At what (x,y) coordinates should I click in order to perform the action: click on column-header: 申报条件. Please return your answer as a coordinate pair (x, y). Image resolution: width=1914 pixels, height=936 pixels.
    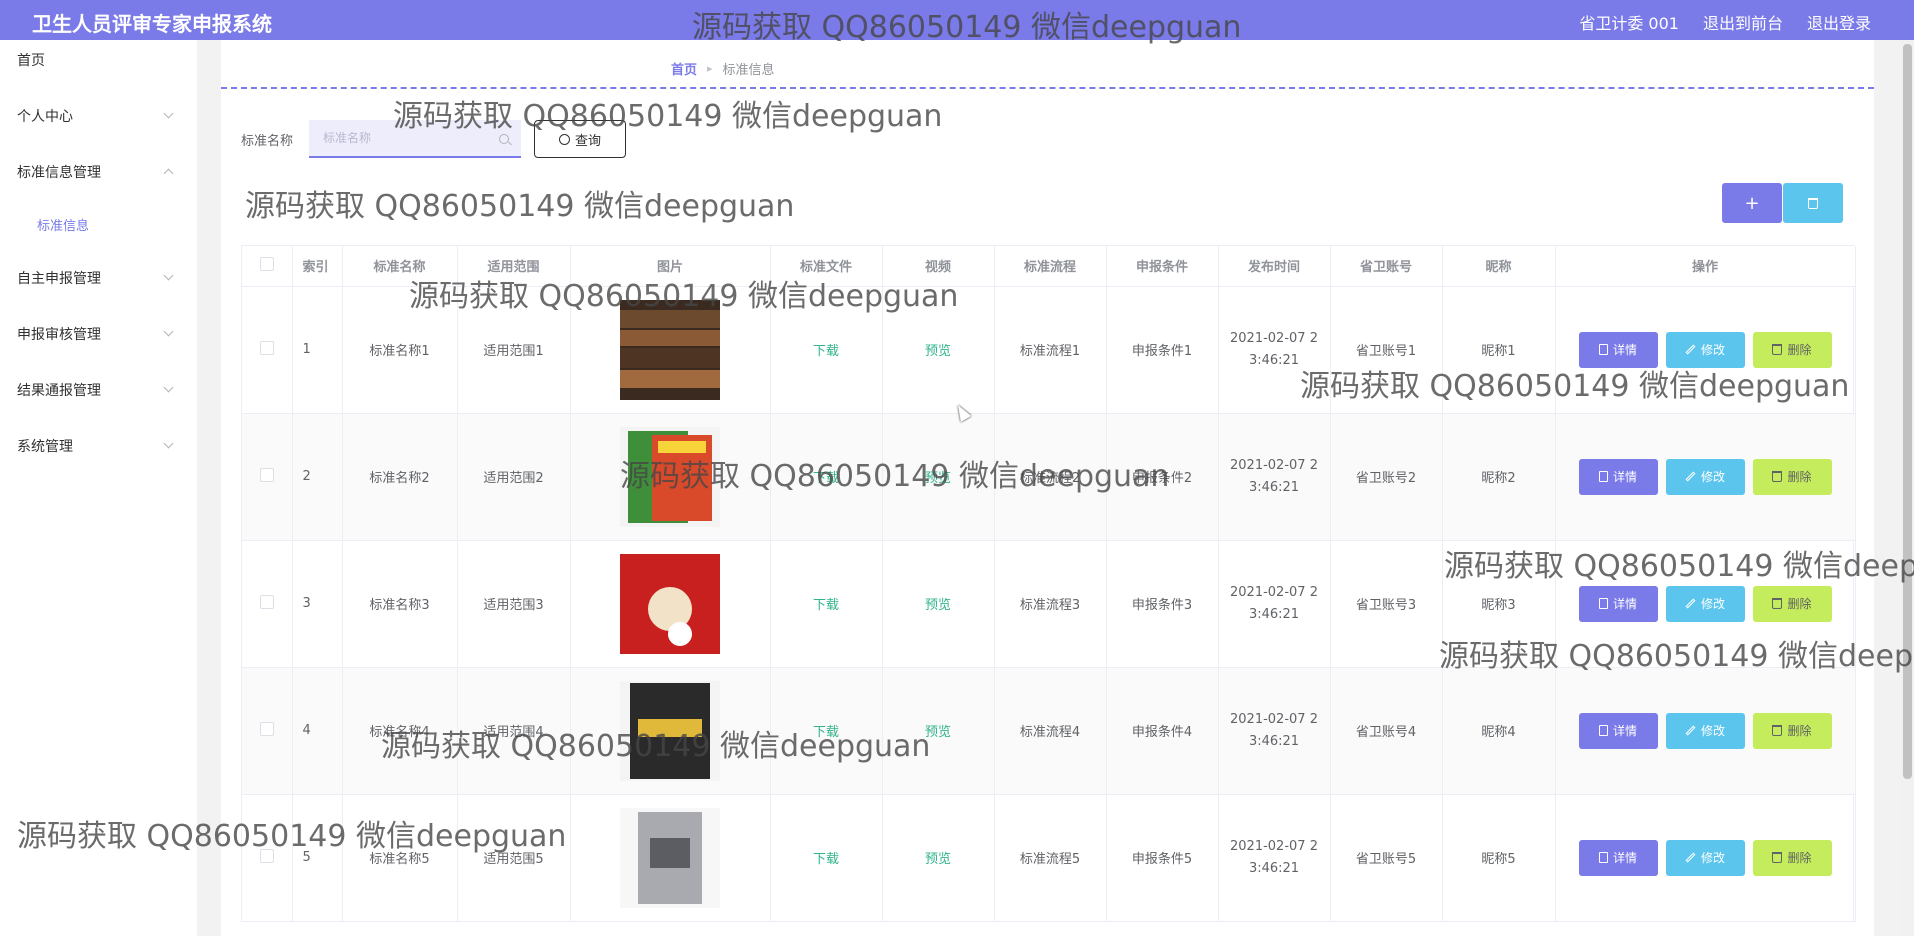
    Looking at the image, I should click on (1162, 266).